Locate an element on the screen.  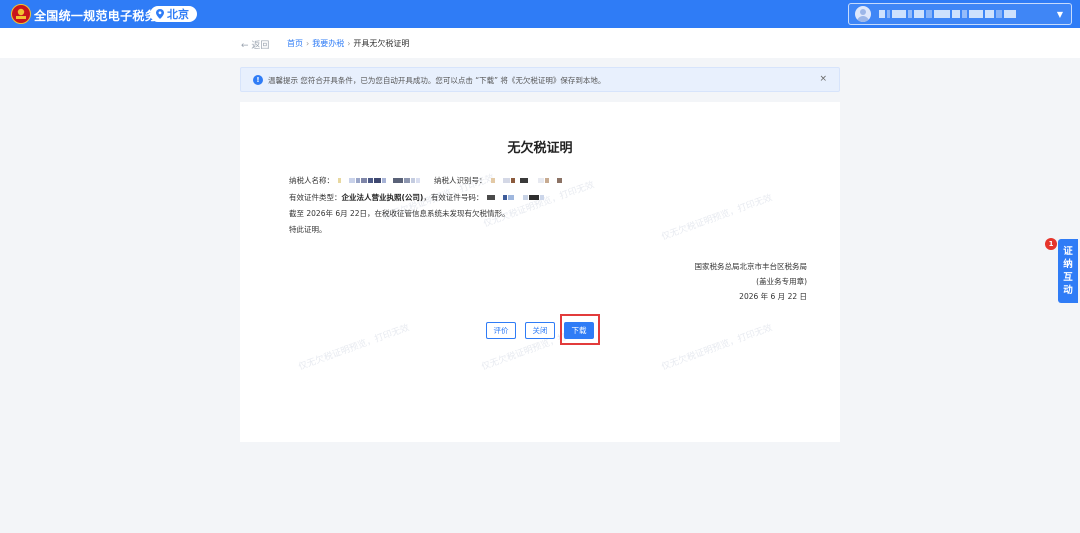
region-selector: 北京 is located at coordinates (173, 14).